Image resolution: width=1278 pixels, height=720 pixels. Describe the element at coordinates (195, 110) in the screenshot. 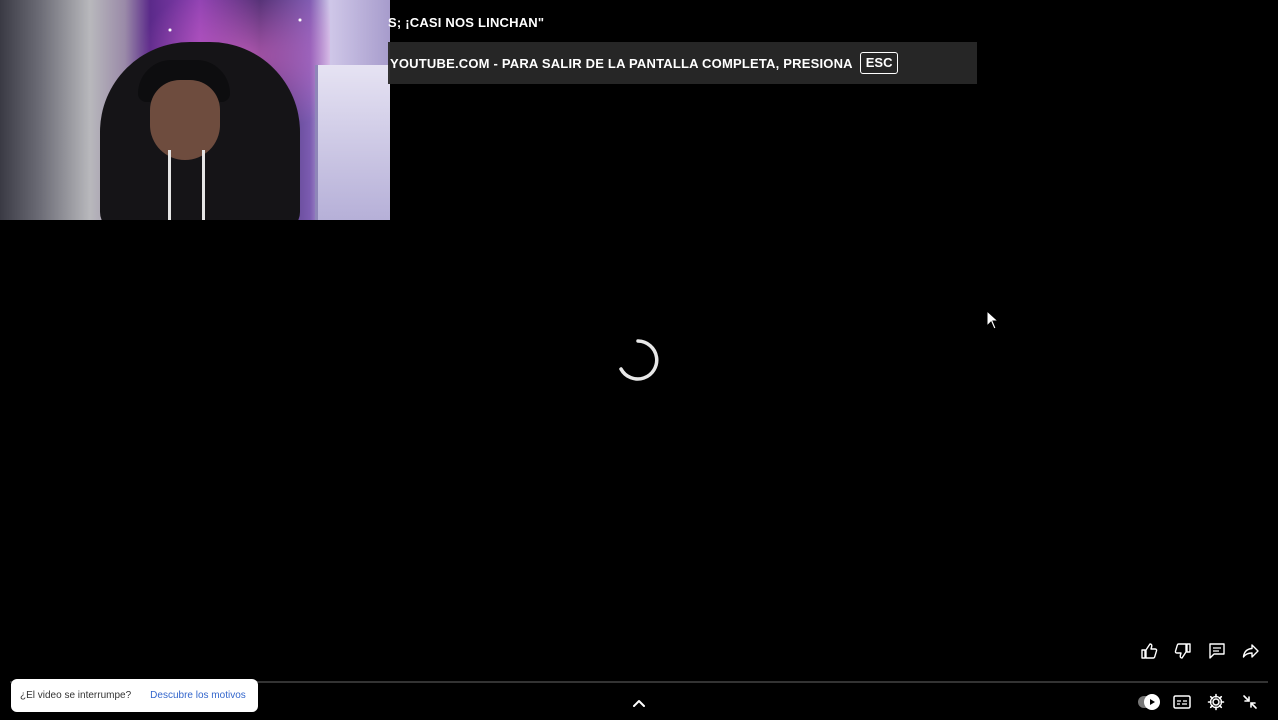

I see `webcam-overlay` at that location.